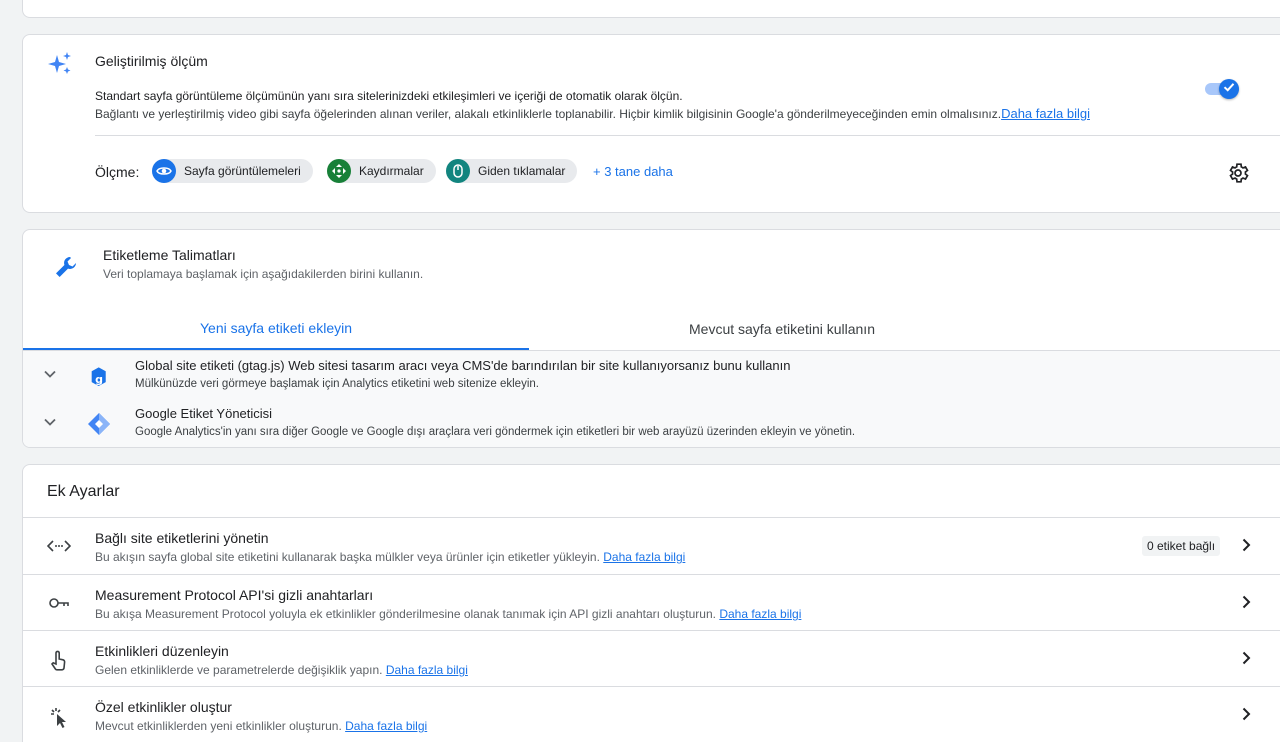  What do you see at coordinates (182, 538) in the screenshot?
I see `settings-row-title: Bağlı site etiketlerini yönetin` at bounding box center [182, 538].